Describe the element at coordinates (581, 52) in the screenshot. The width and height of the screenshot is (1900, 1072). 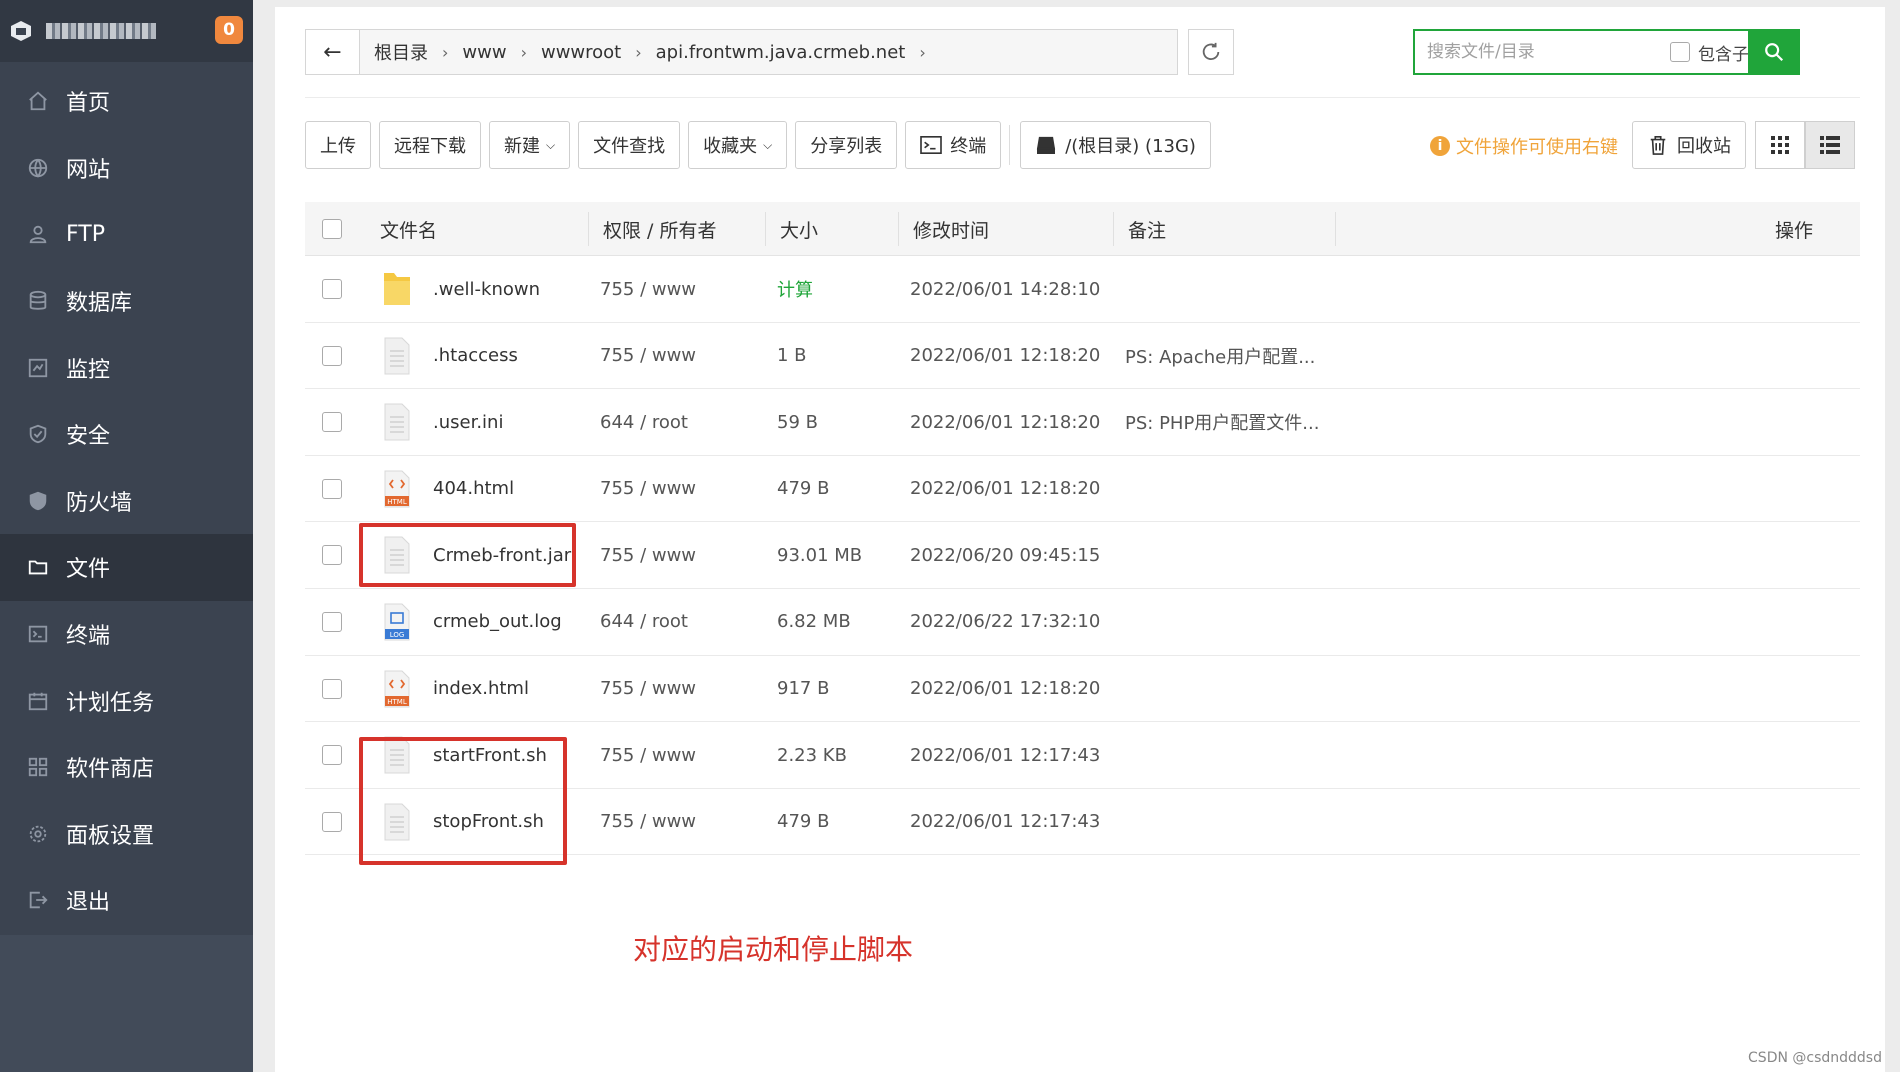
I see `breadcrumb-item: wwwroot` at that location.